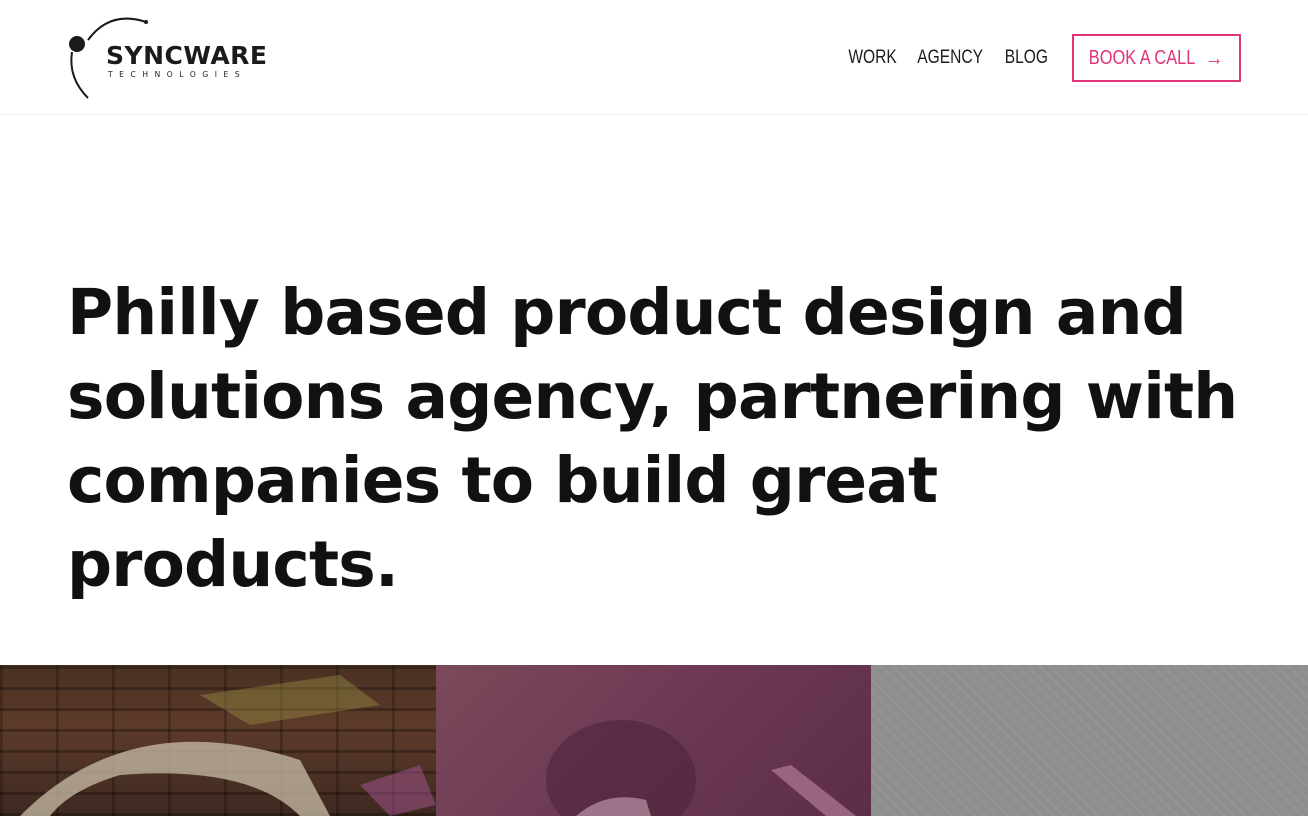  Describe the element at coordinates (1089, 740) in the screenshot. I see `gallery-tile-gray-pattern` at that location.